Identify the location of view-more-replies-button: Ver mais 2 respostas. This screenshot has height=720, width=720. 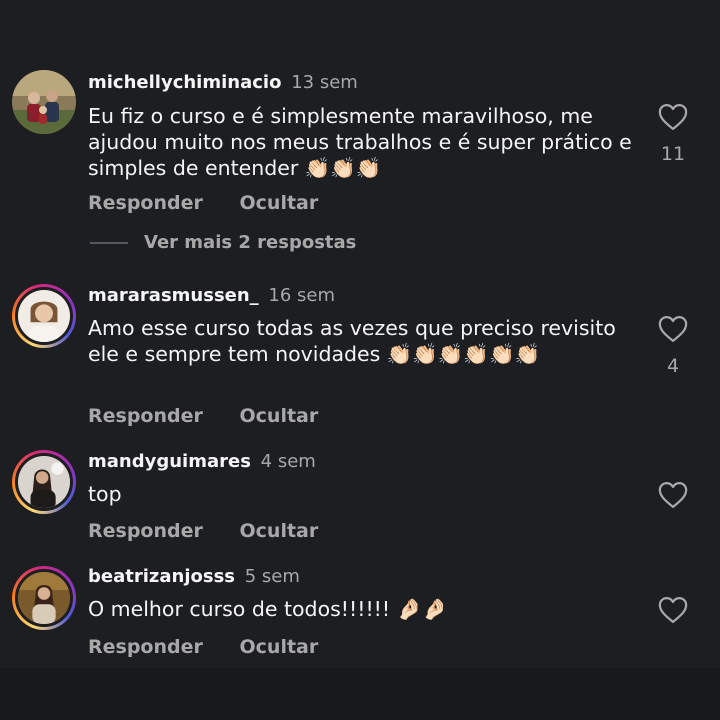
(223, 242).